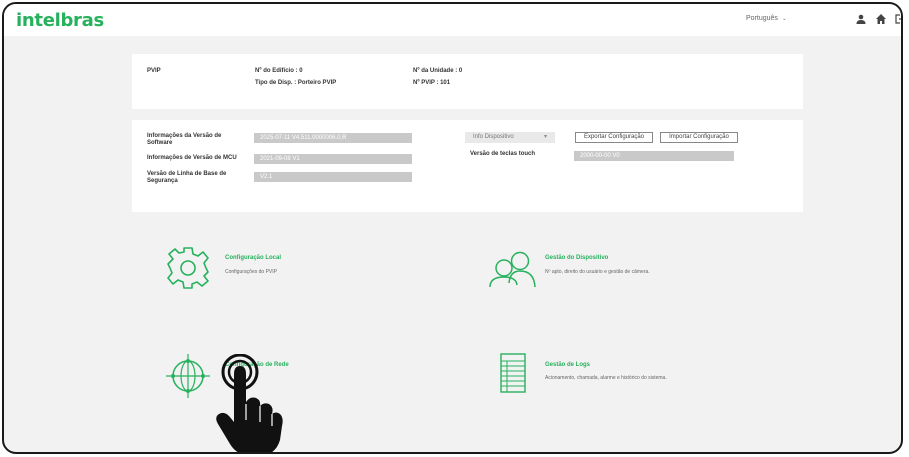 The image size is (909, 457). I want to click on network-globe-icon, so click(188, 376).